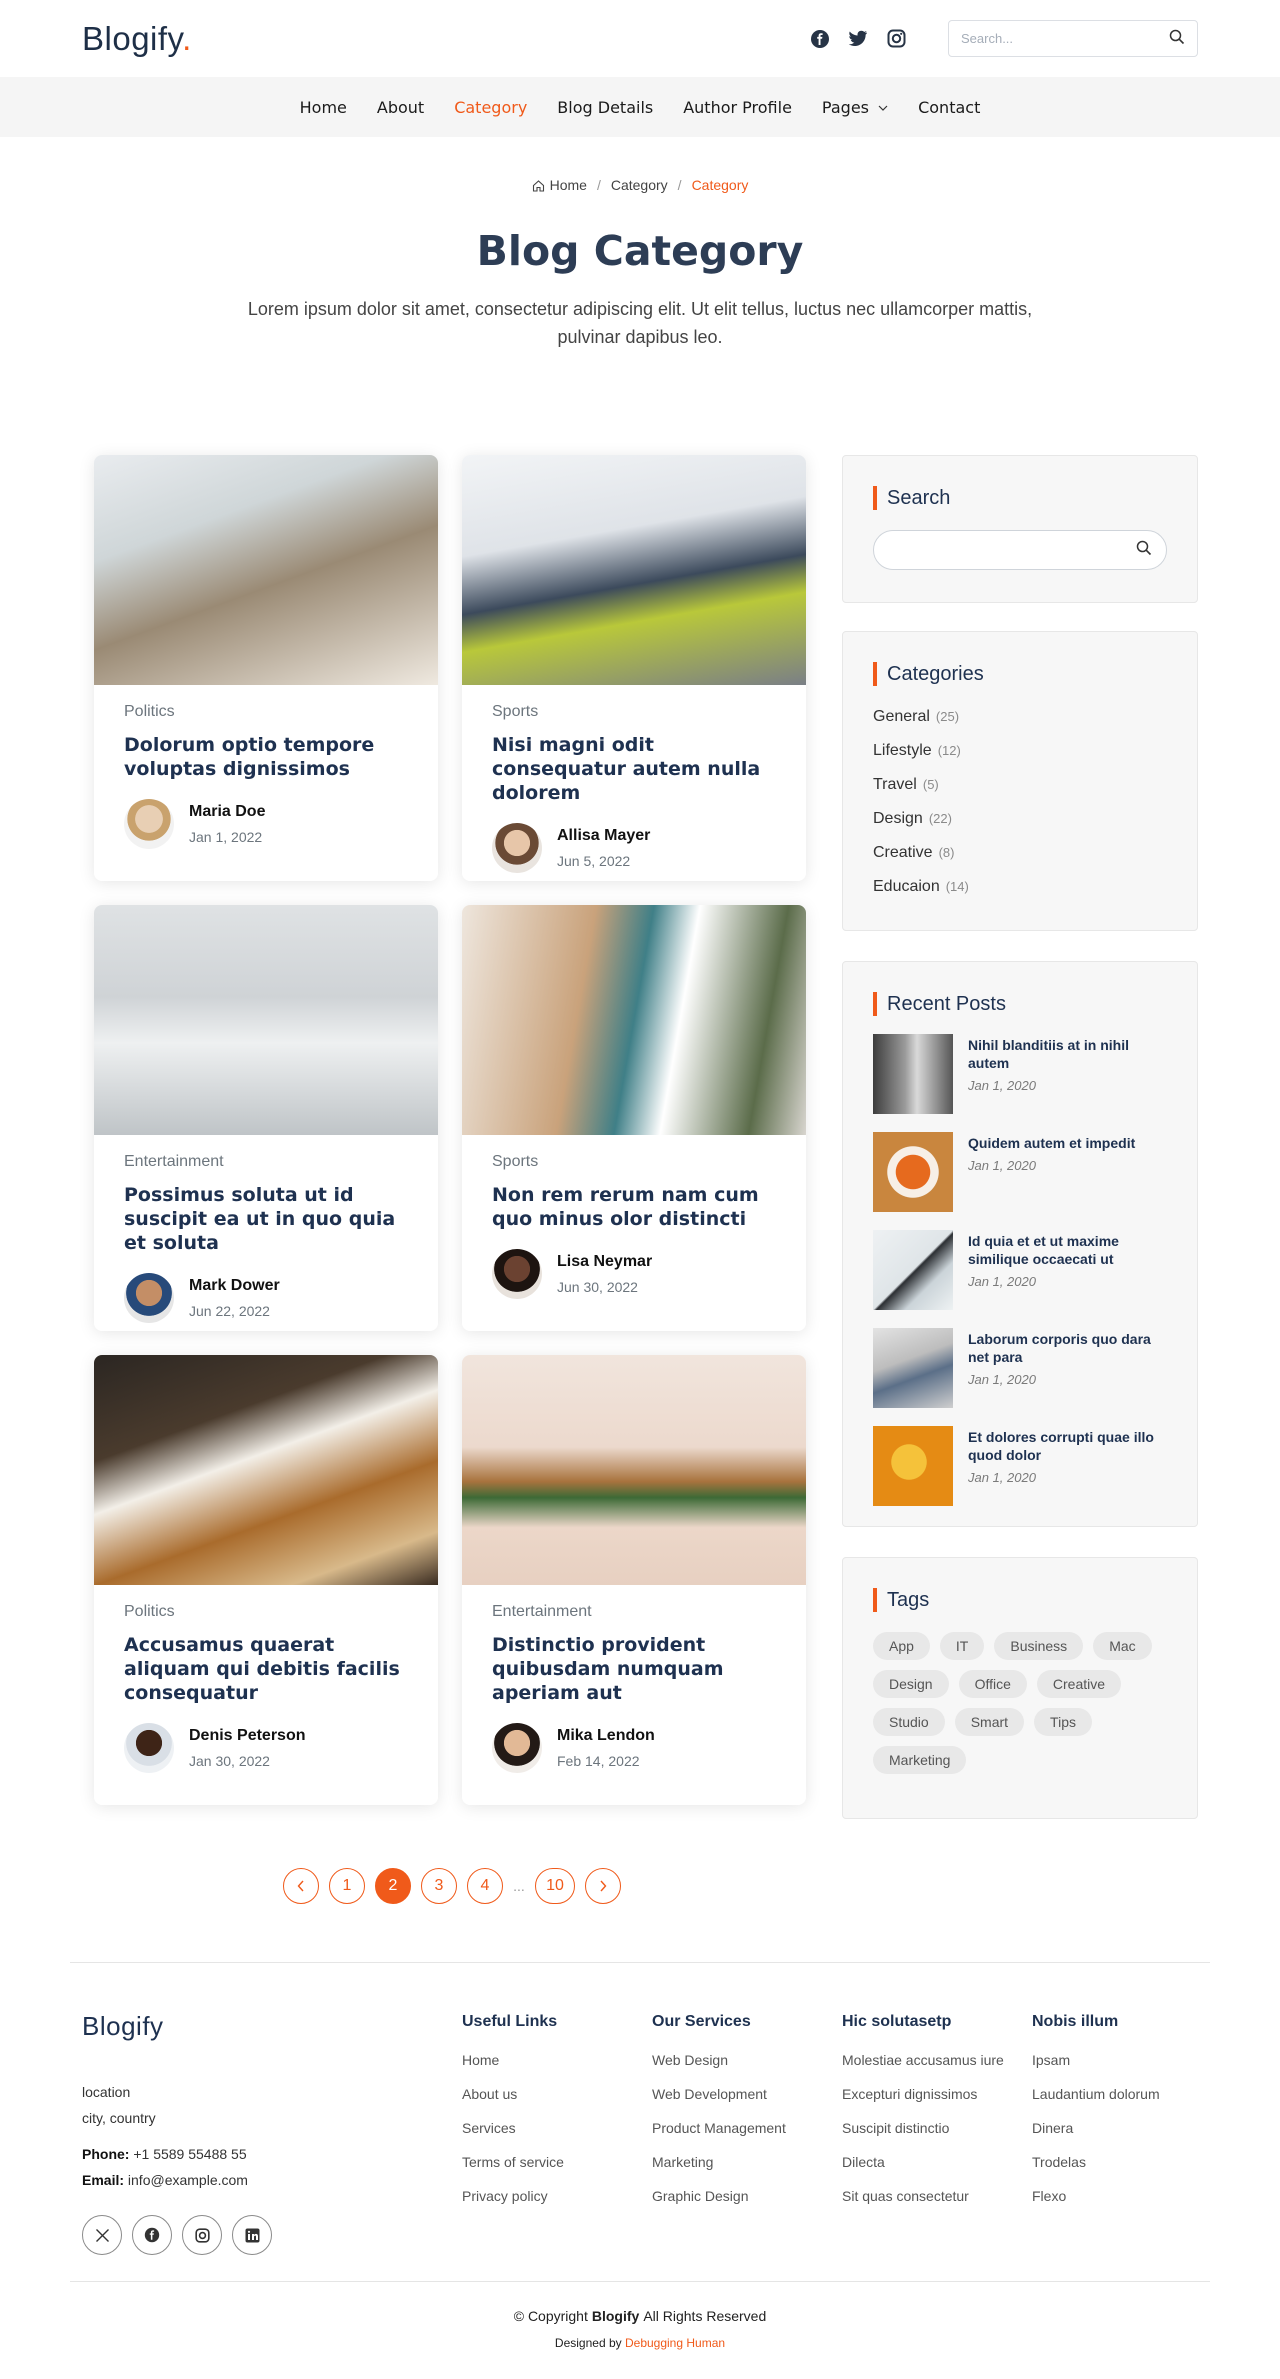 The width and height of the screenshot is (1280, 2379). What do you see at coordinates (513, 2162) in the screenshot?
I see `footer-link: Terms of service` at bounding box center [513, 2162].